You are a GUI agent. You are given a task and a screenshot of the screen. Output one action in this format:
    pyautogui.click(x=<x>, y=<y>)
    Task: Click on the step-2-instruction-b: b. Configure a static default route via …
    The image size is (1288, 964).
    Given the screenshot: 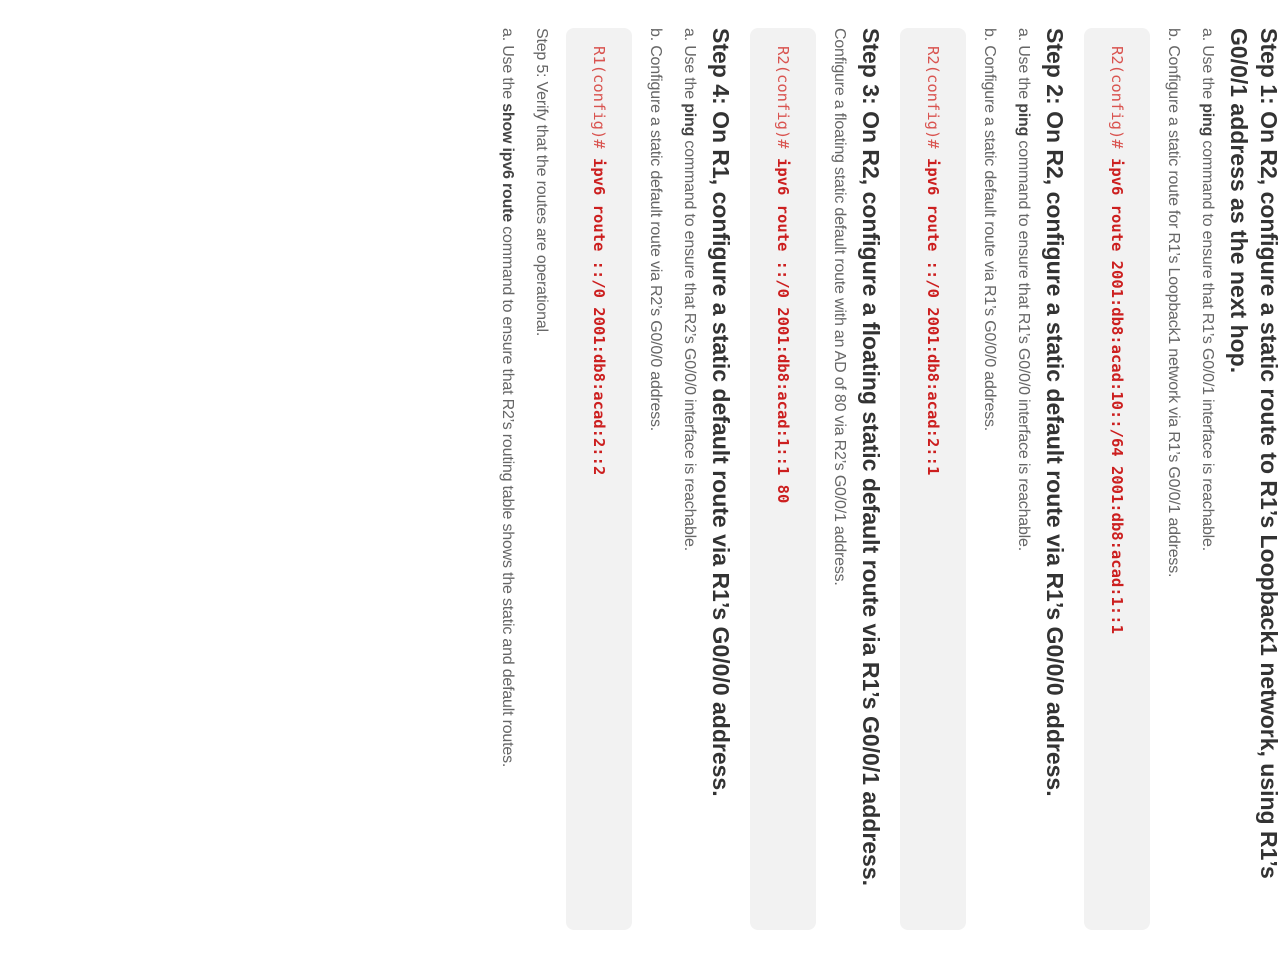 What is the action you would take?
    pyautogui.click(x=989, y=230)
    